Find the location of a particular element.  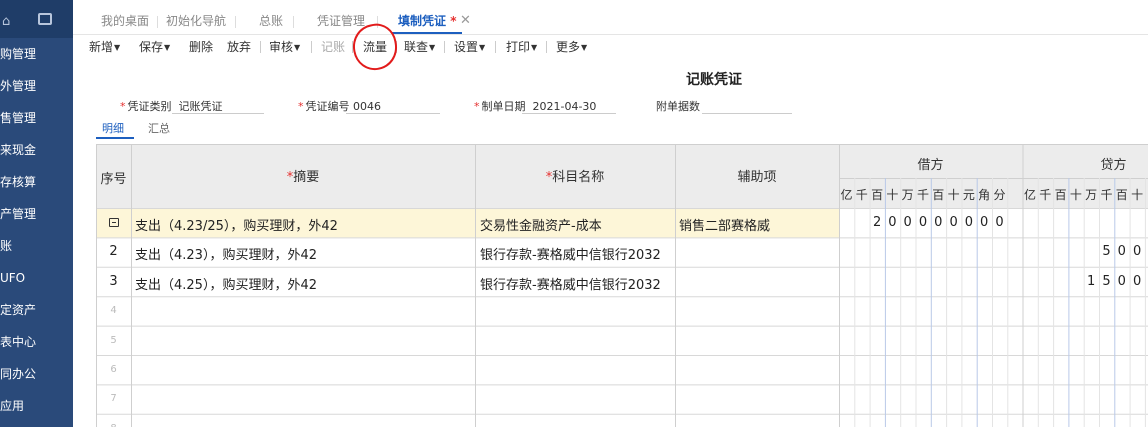

audit-button: 审核▼ is located at coordinates (284, 46).